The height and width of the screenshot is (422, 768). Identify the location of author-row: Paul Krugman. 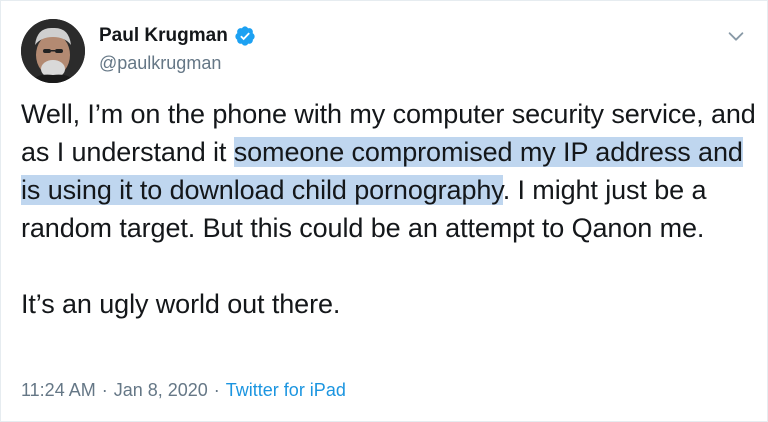
(177, 36).